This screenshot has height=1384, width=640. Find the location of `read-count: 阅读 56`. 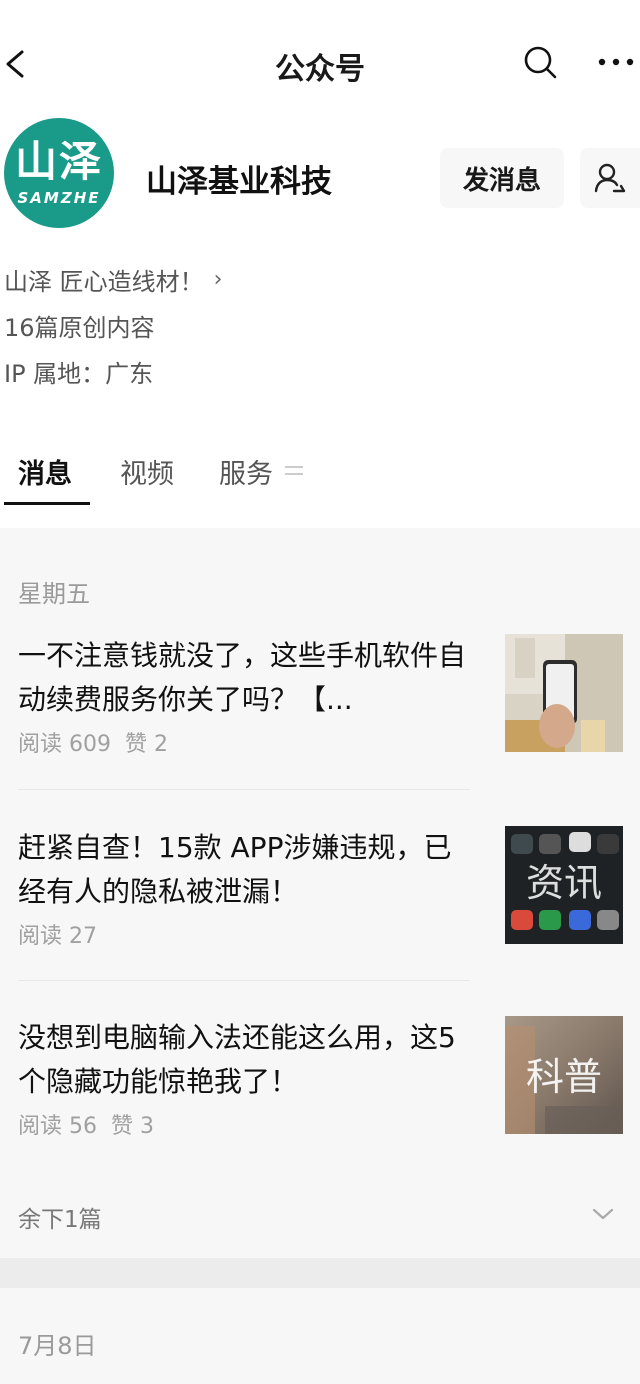

read-count: 阅读 56 is located at coordinates (57, 1126).